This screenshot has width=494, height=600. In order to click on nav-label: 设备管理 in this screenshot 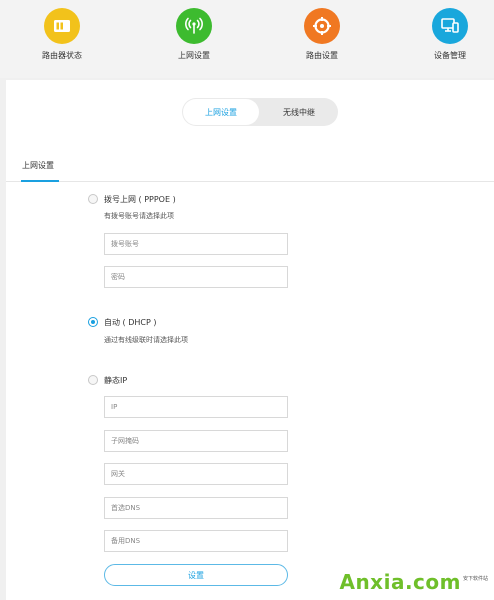, I will do `click(450, 55)`.